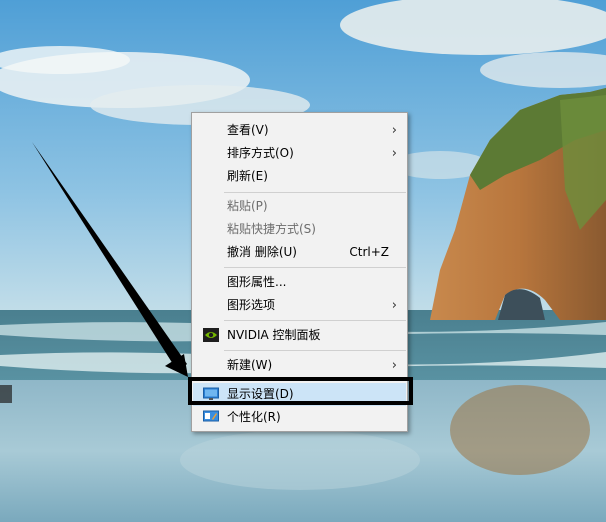  I want to click on menu-item-paste-shortcut: 粘贴快捷方式(S), so click(299, 229).